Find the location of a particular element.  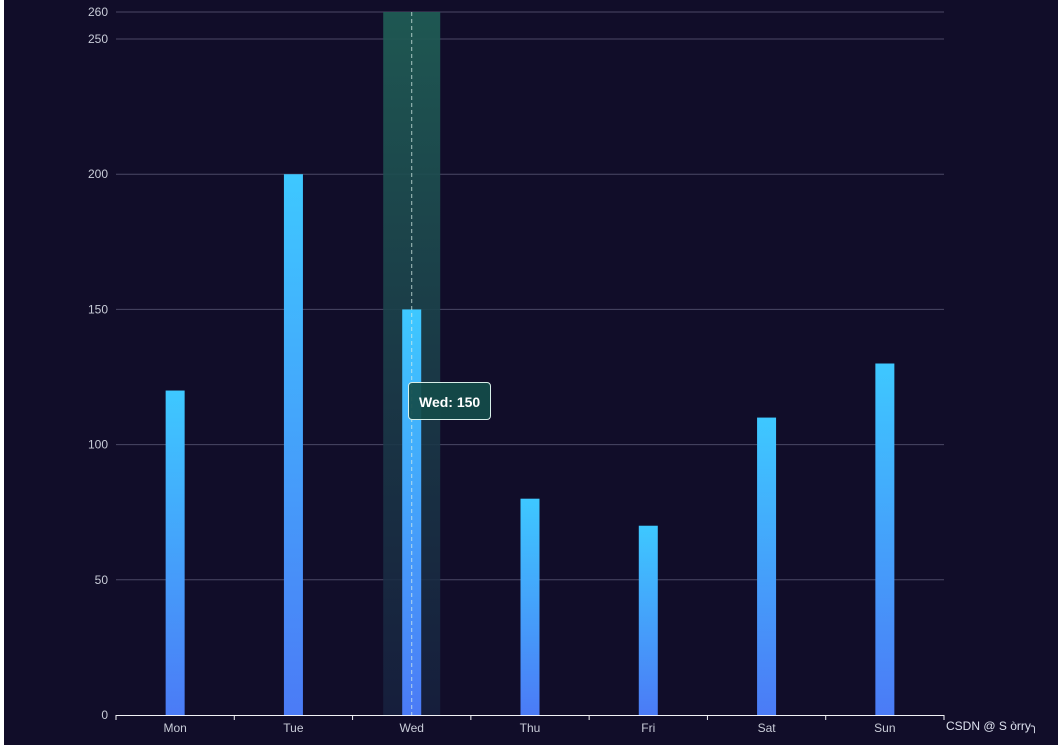

bar-mon is located at coordinates (175, 552).